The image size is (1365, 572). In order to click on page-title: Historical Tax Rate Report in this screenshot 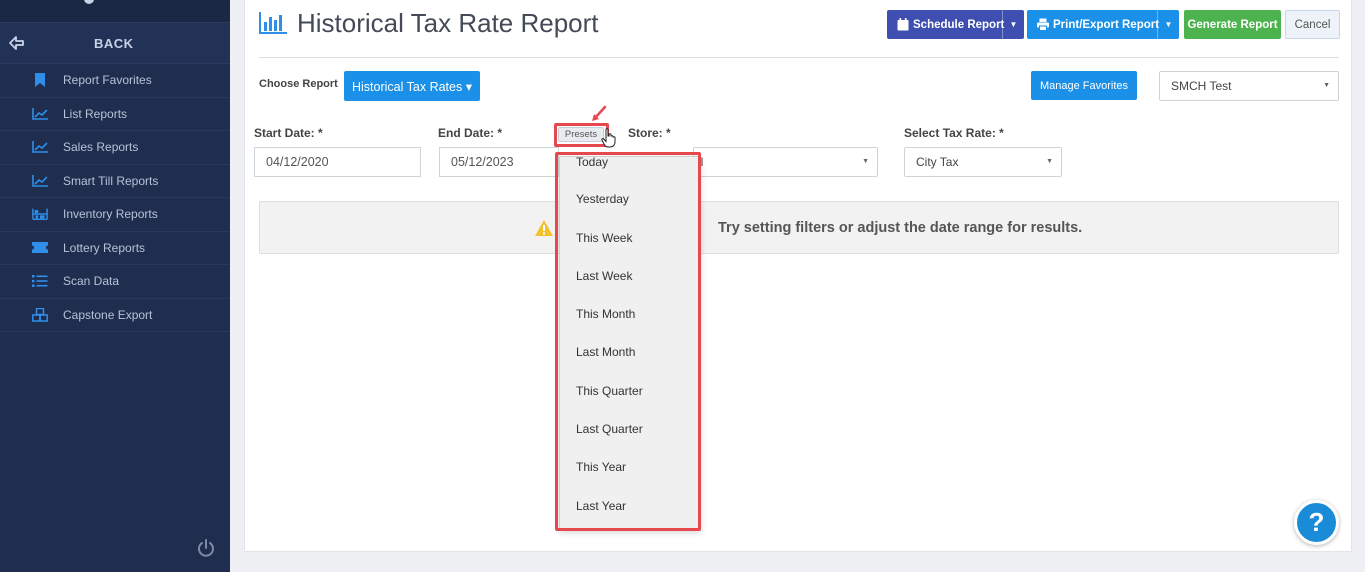, I will do `click(448, 23)`.